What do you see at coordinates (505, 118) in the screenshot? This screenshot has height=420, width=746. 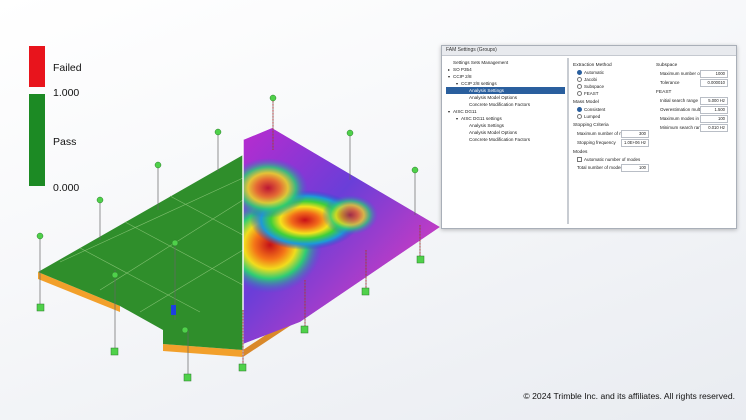 I see `tree-node: ▾ AISC DG11 settings` at bounding box center [505, 118].